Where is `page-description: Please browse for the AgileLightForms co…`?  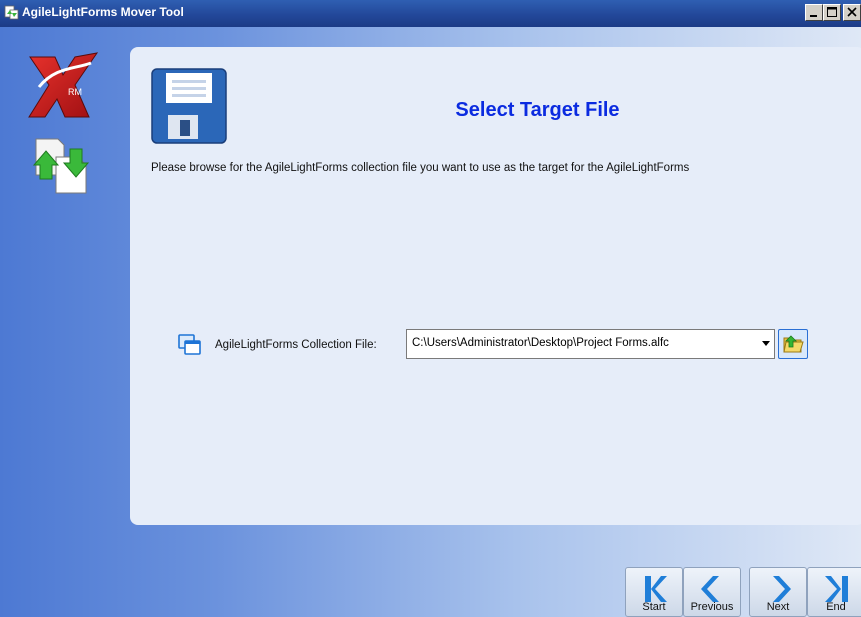 page-description: Please browse for the AgileLightForms co… is located at coordinates (420, 168).